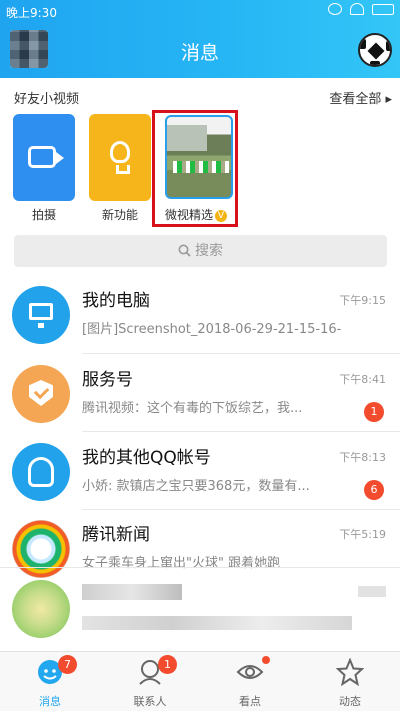  Describe the element at coordinates (146, 458) in the screenshot. I see `conversation-name: 我的其他QQ帐号` at that location.